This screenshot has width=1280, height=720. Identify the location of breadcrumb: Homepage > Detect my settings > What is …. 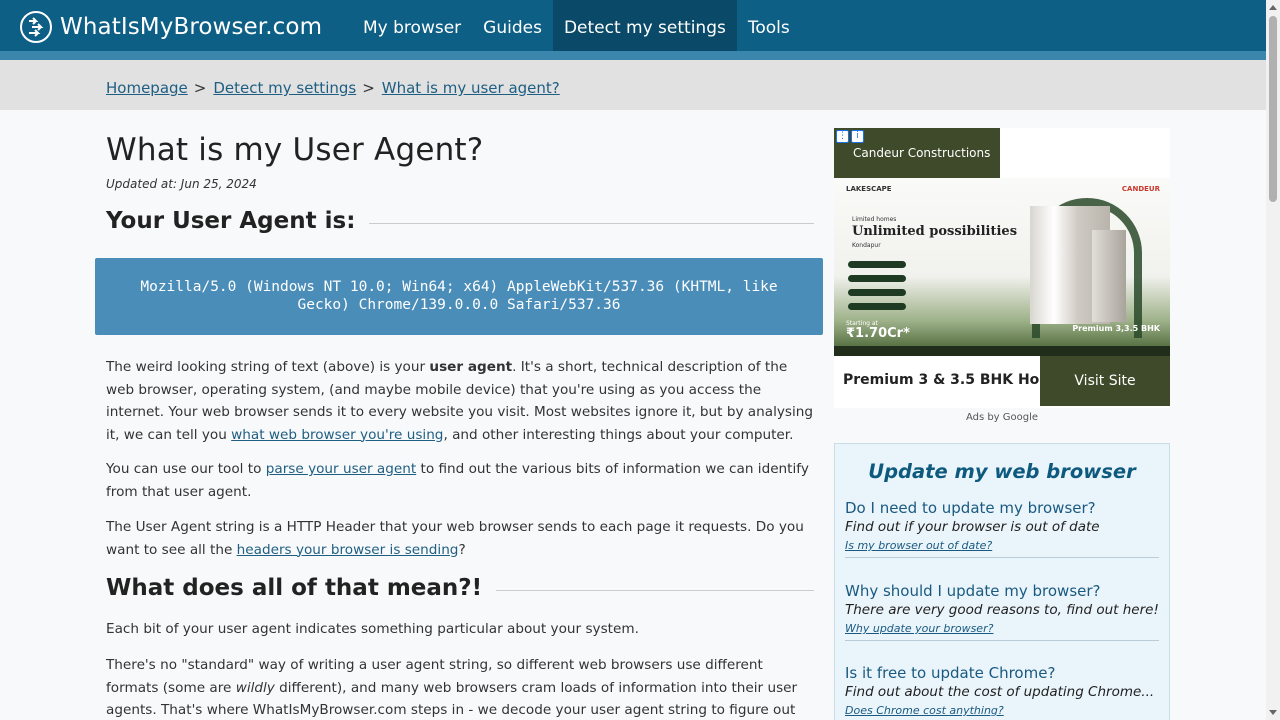
(333, 88).